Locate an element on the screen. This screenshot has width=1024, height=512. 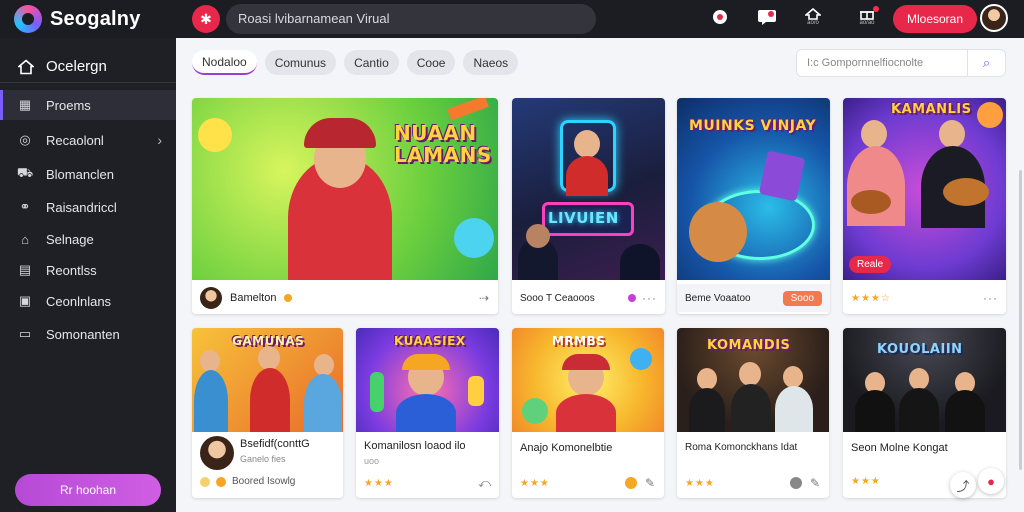
home-icon is located at coordinates (26, 66).